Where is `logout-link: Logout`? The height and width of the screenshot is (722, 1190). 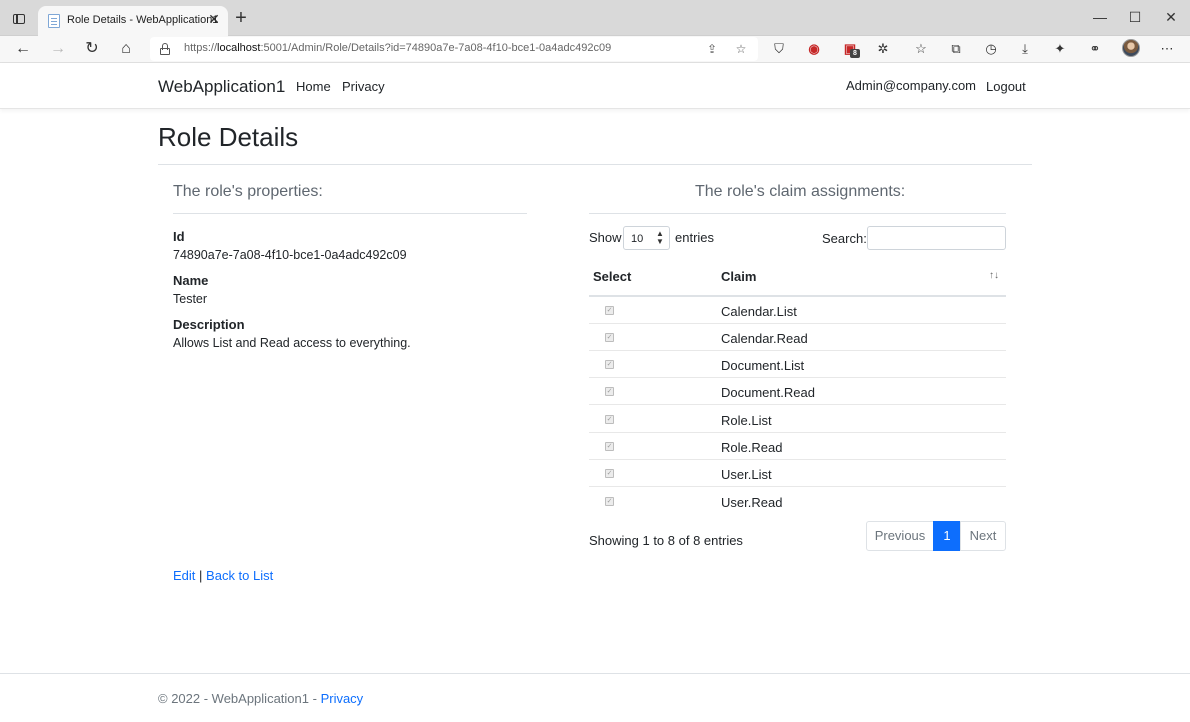 logout-link: Logout is located at coordinates (1006, 86).